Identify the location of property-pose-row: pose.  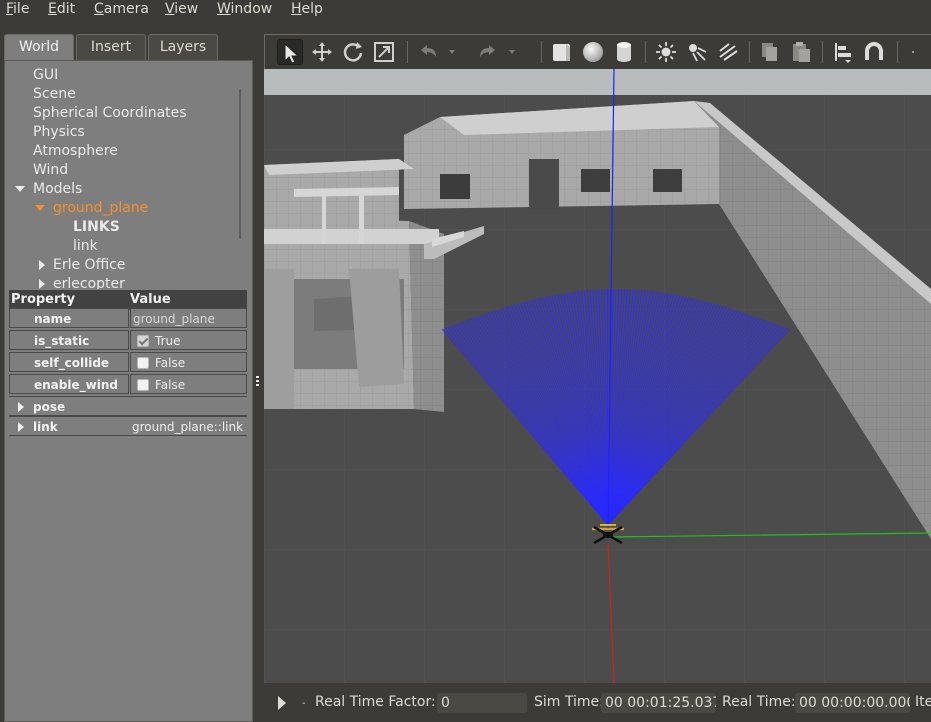
(128, 406).